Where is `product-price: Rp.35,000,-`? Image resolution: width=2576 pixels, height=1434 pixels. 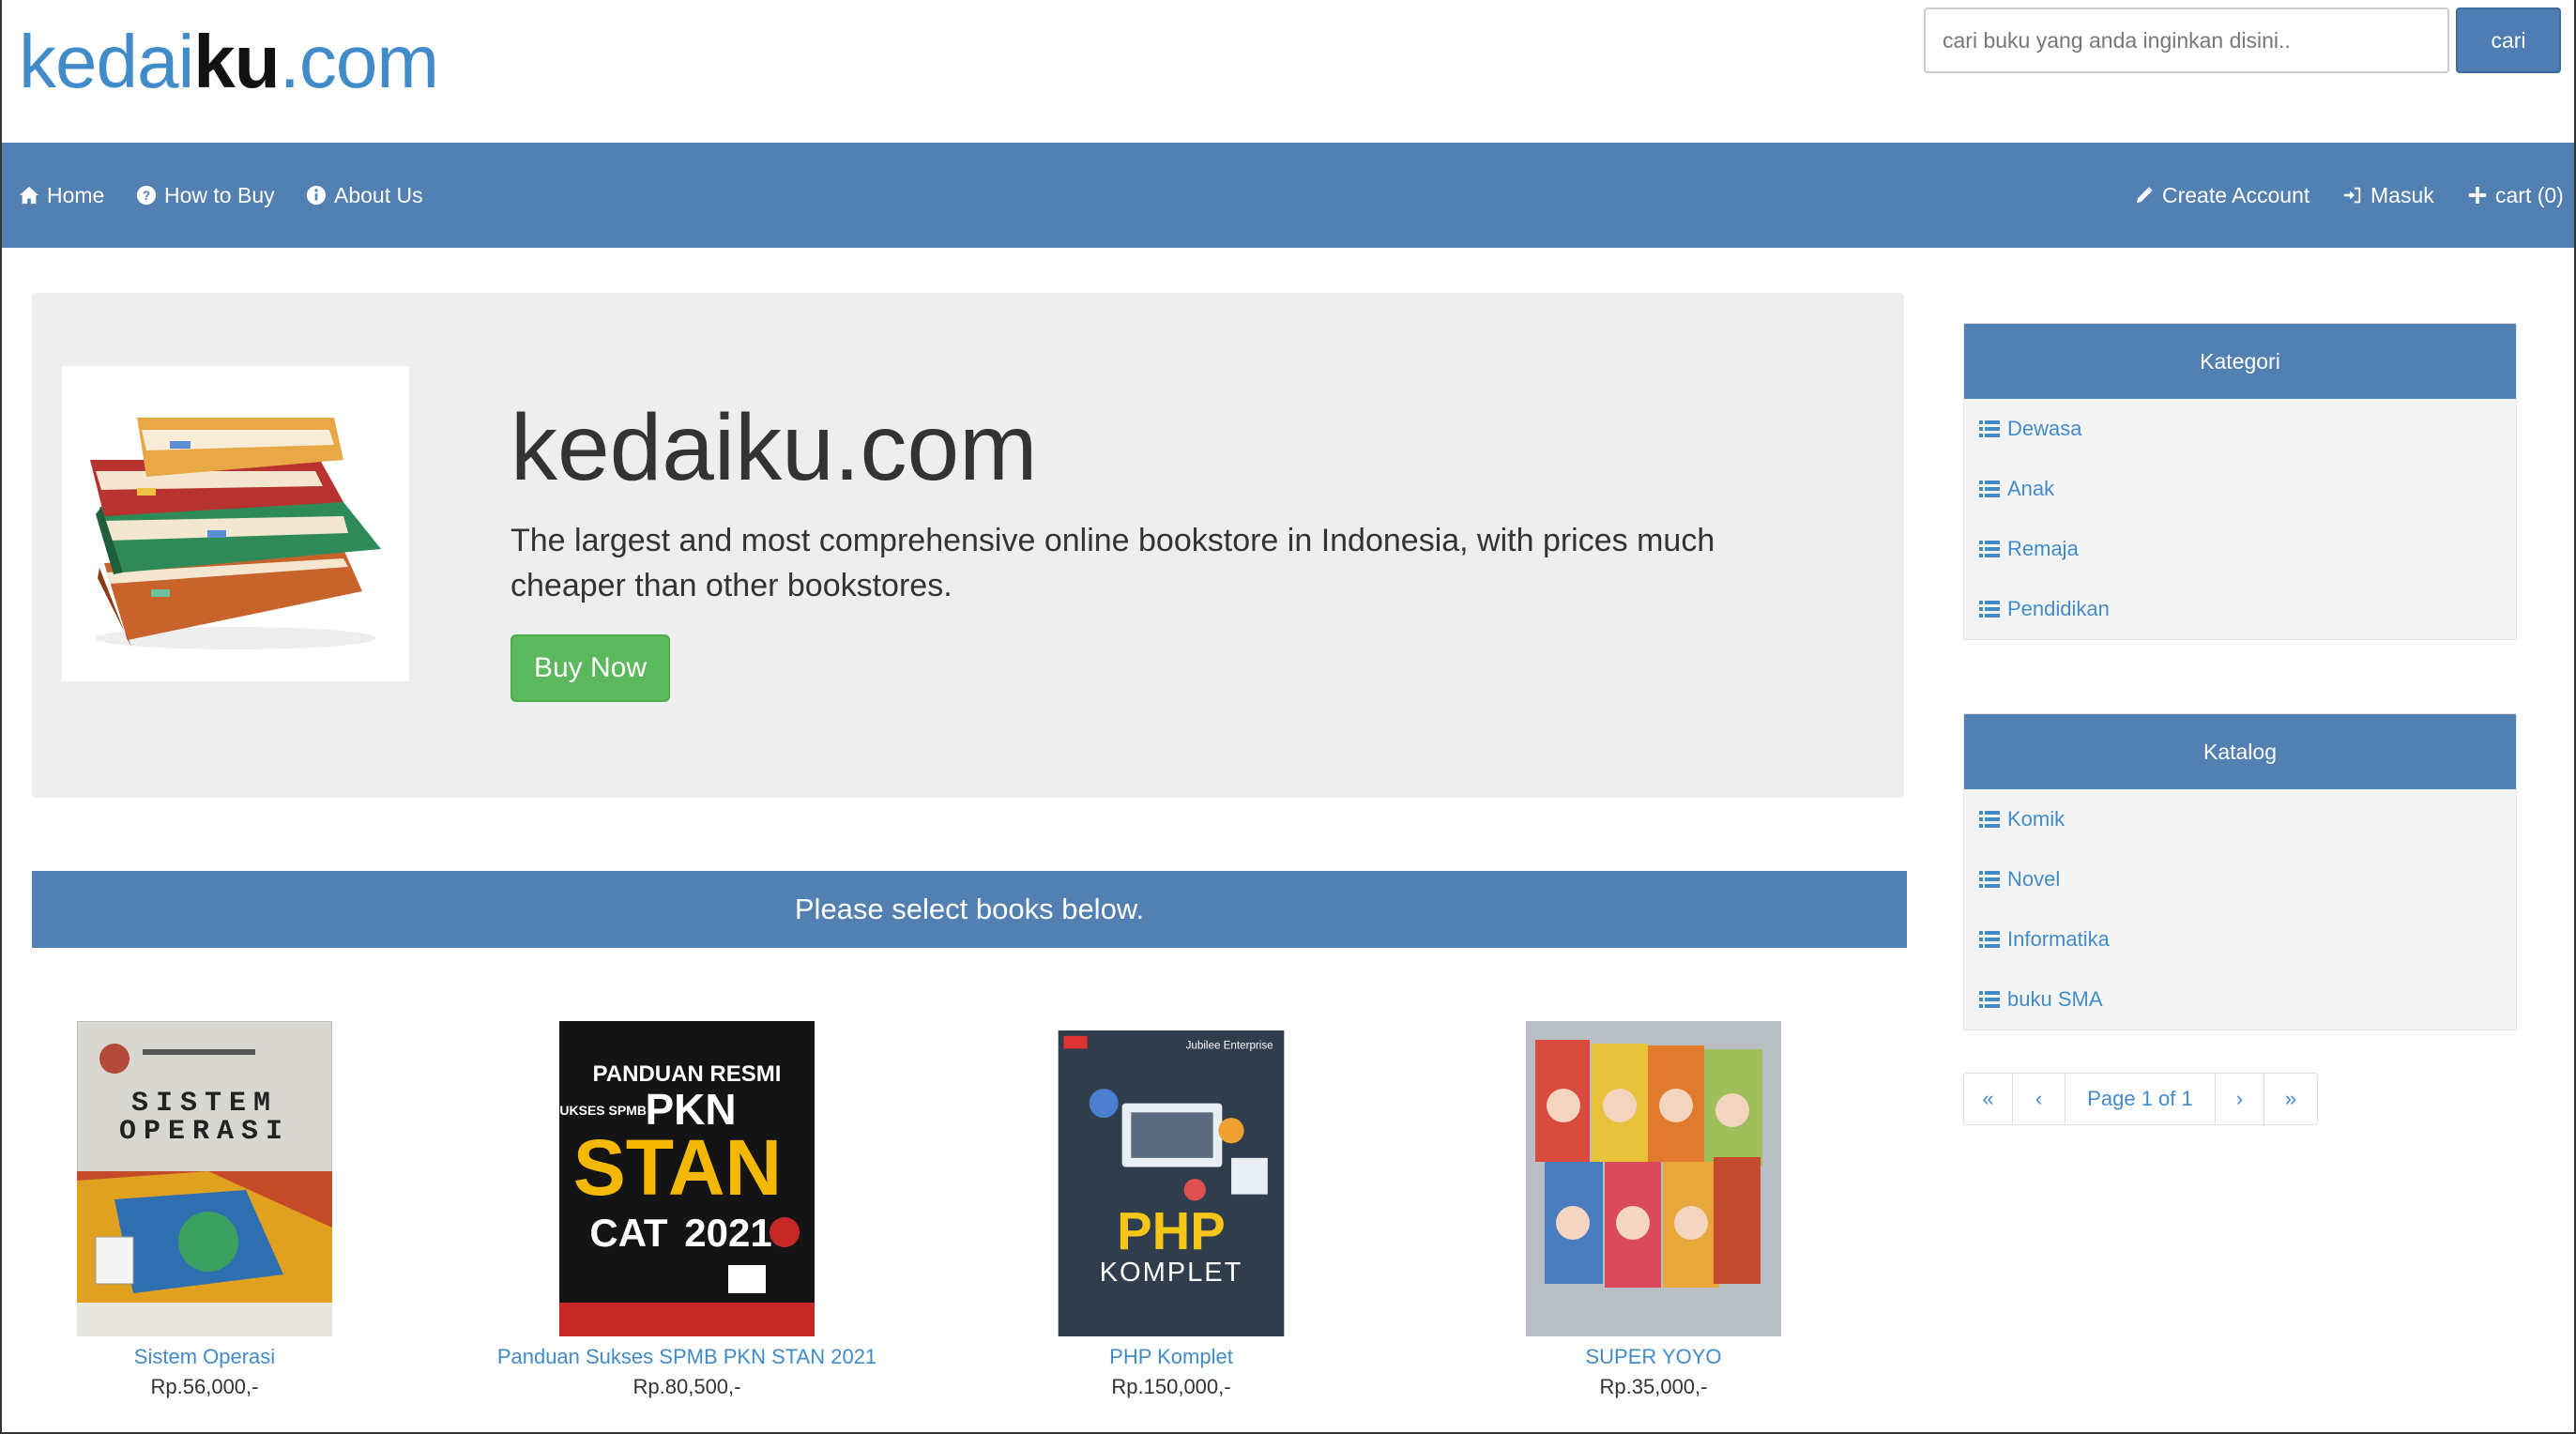 product-price: Rp.35,000,- is located at coordinates (1653, 1386).